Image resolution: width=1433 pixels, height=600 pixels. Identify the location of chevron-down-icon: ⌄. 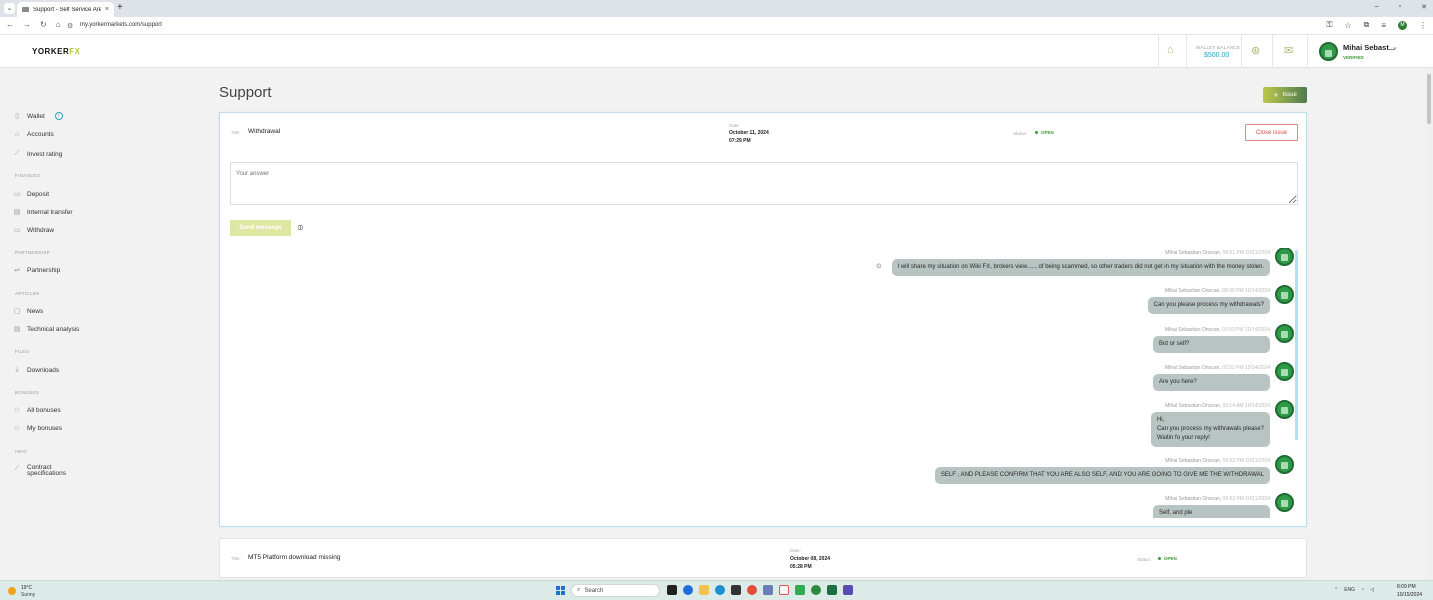
(1395, 47).